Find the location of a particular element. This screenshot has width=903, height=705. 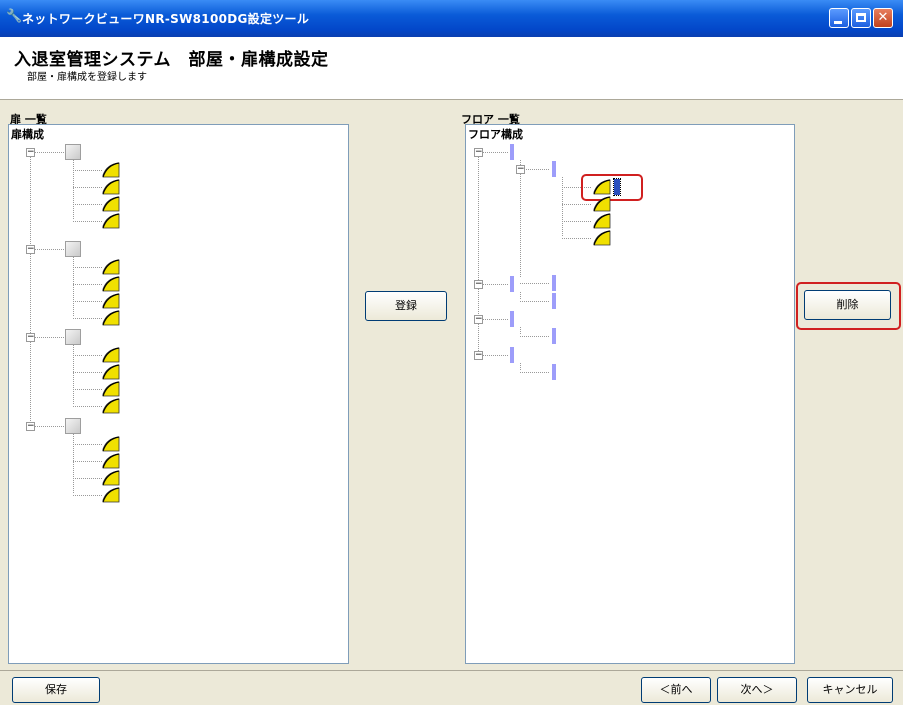

maximize-button is located at coordinates (861, 18).